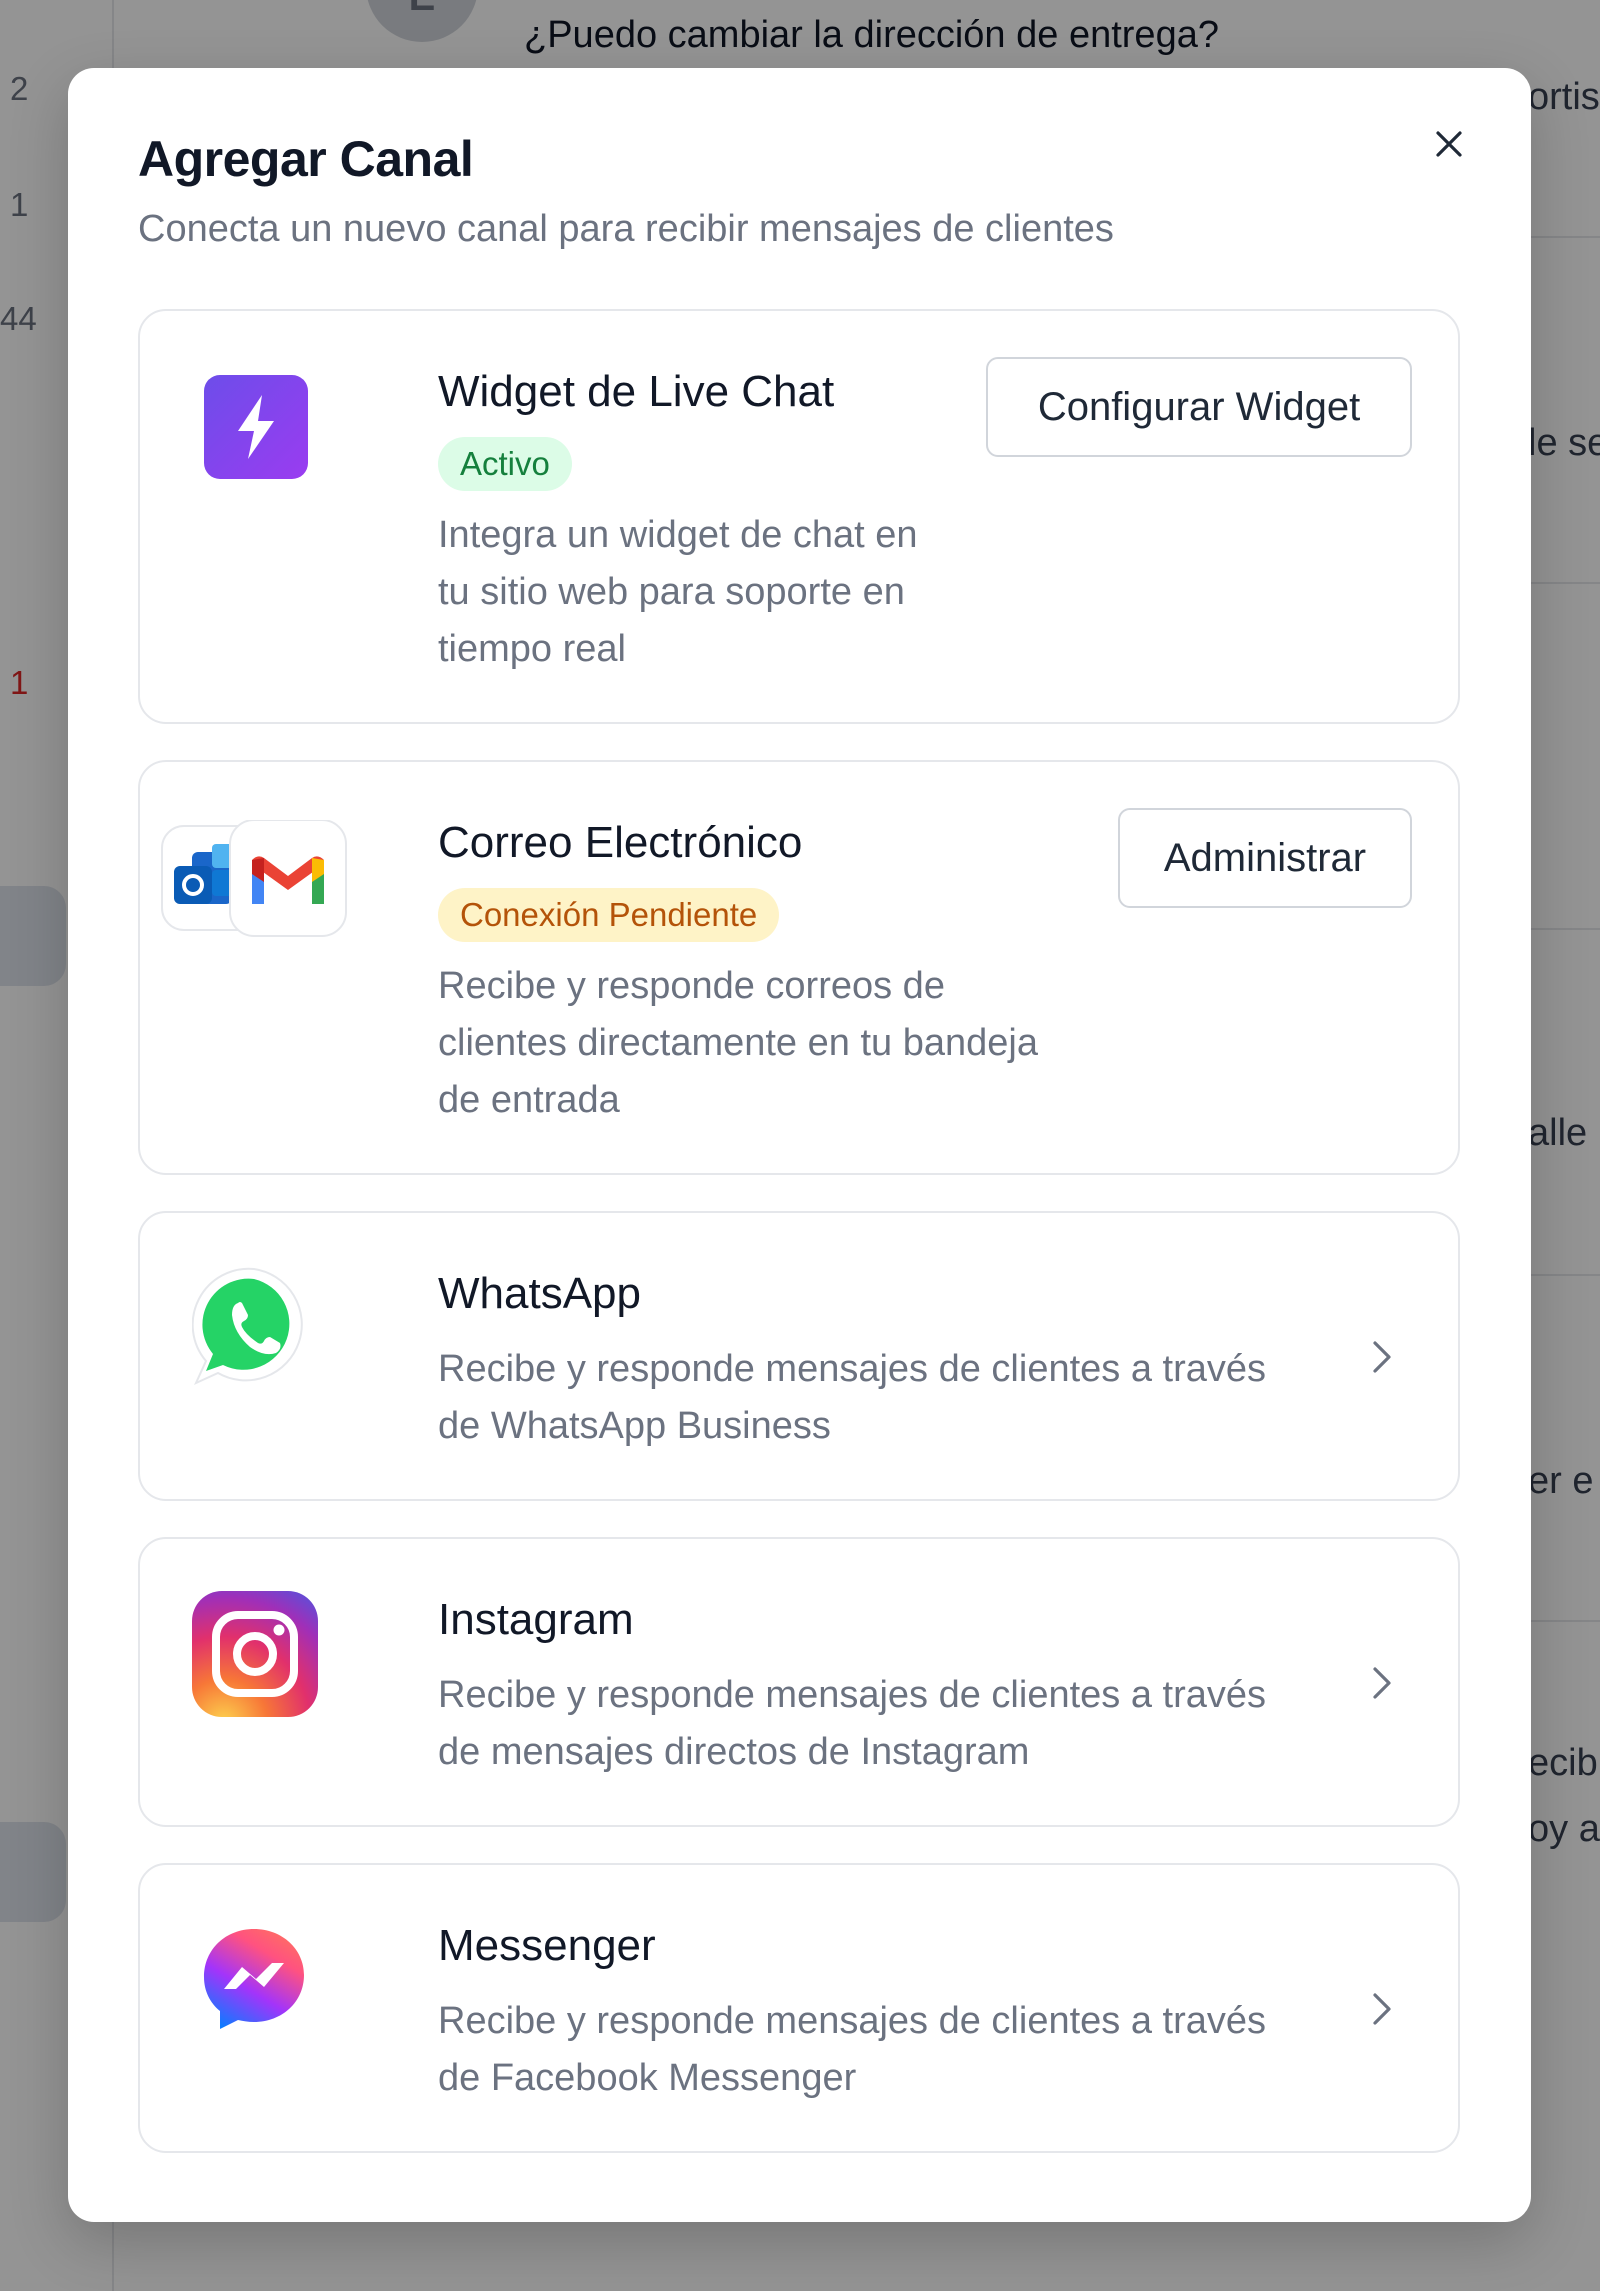 The height and width of the screenshot is (2291, 1600). I want to click on channel-name: WhatsApp, so click(539, 1293).